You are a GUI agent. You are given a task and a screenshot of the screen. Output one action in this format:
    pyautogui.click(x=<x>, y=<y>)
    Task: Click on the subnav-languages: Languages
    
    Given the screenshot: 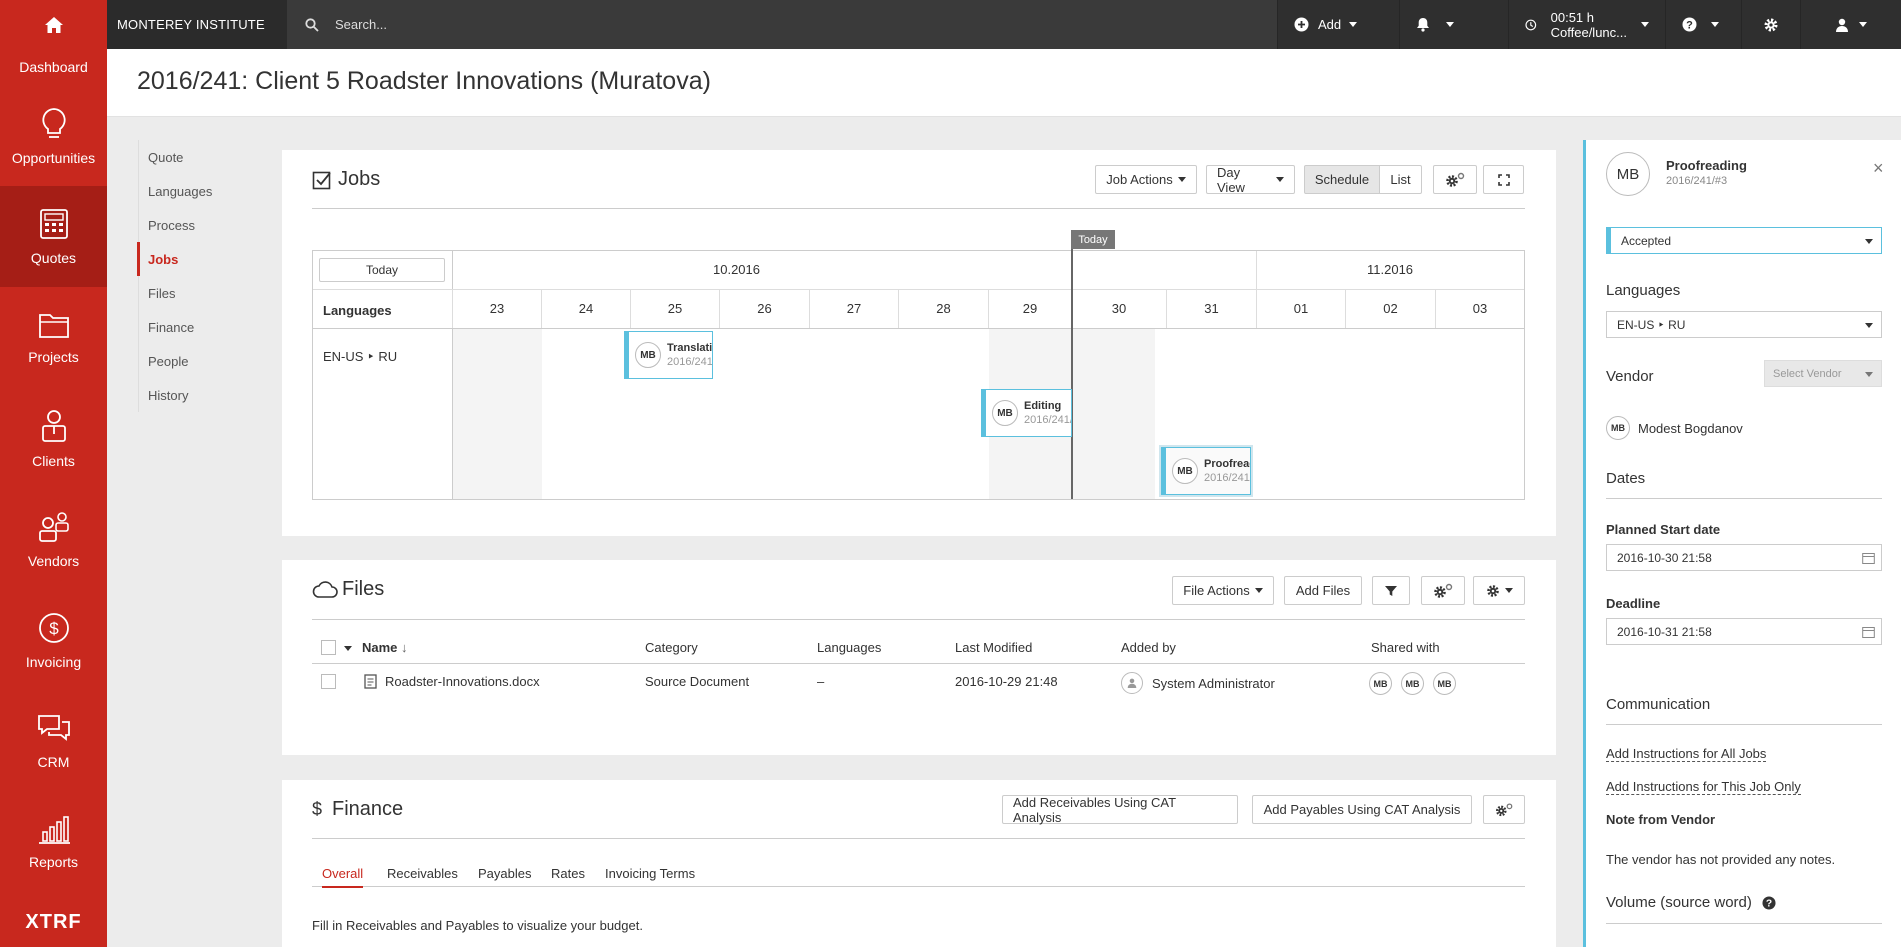 What is the action you would take?
    pyautogui.click(x=188, y=191)
    